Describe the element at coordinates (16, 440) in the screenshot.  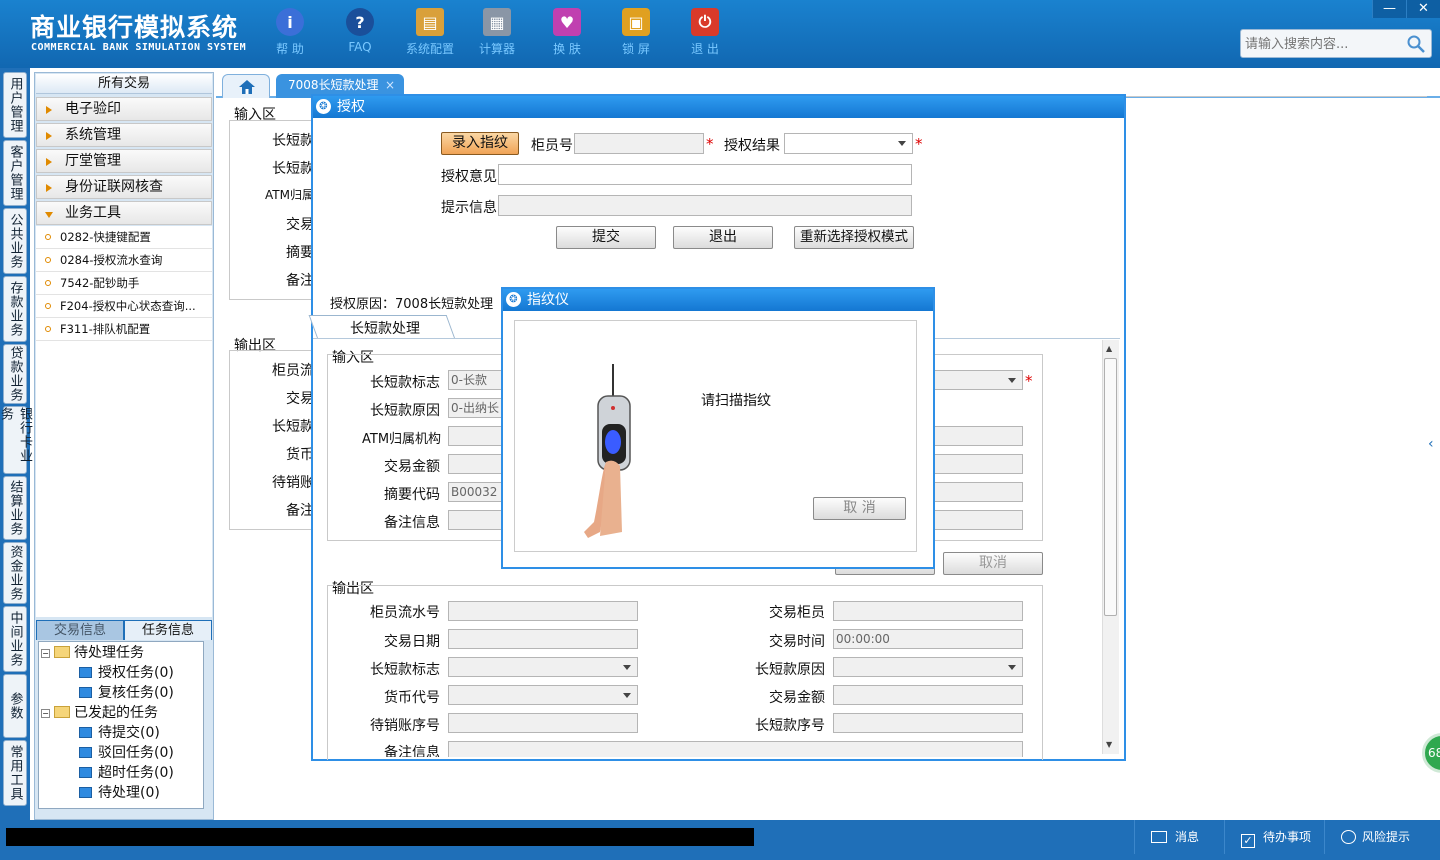
I see `vtab-bankcard-business: 银行卡业务` at that location.